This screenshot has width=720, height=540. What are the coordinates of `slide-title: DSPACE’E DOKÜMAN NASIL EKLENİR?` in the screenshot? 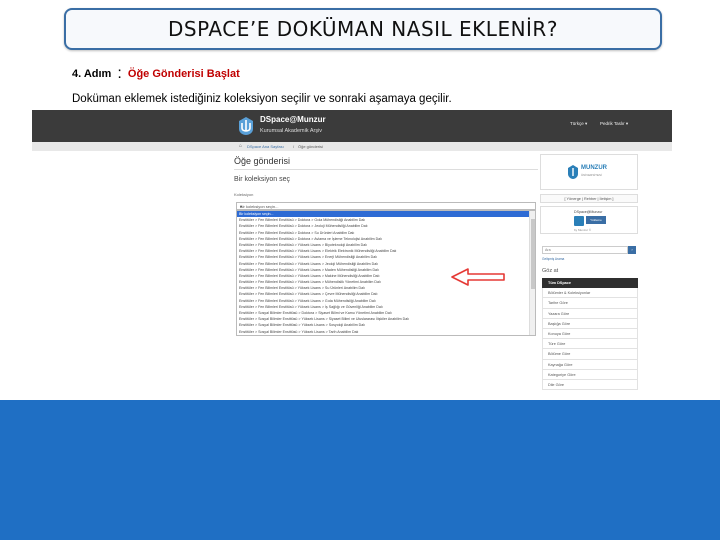 It's located at (363, 29).